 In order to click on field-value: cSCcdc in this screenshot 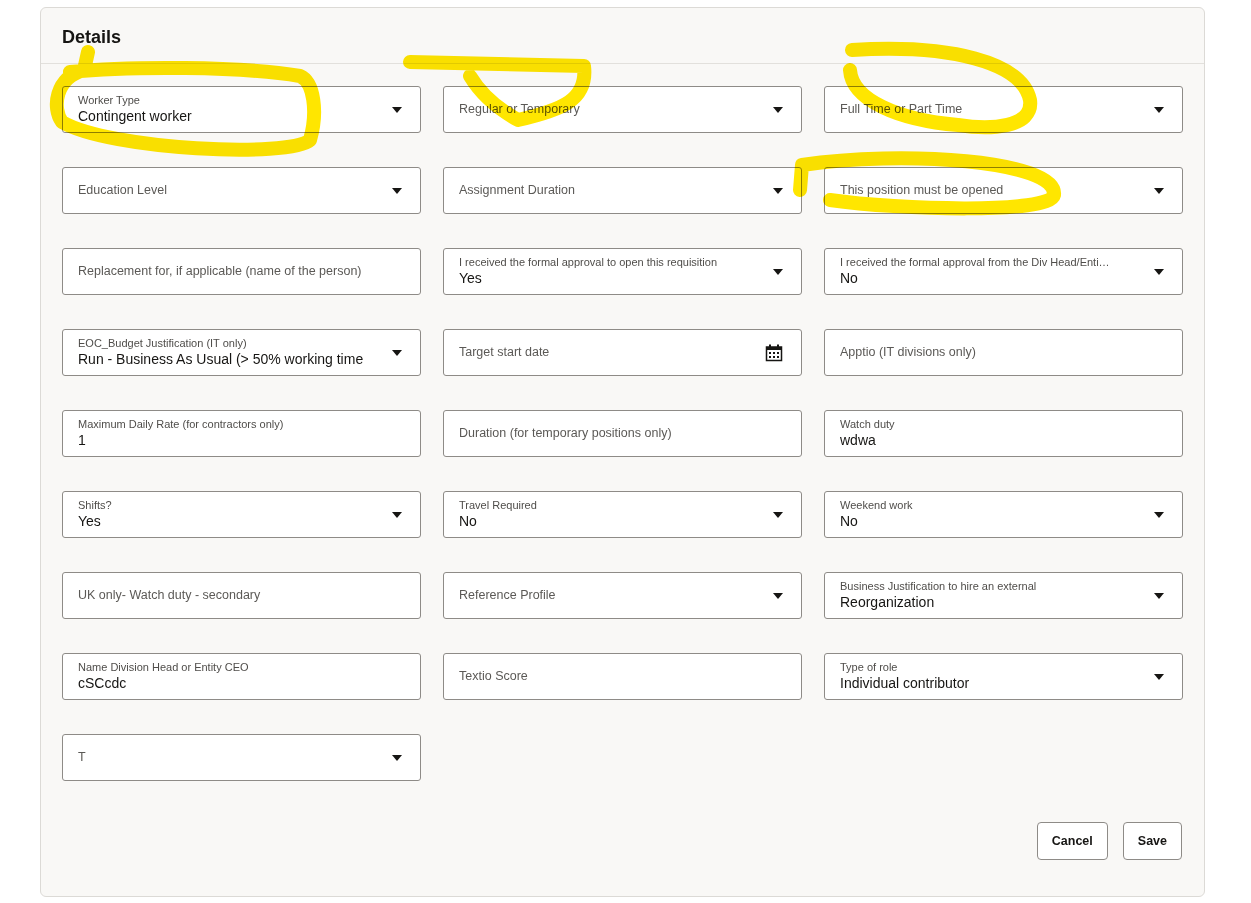, I will do `click(103, 683)`.